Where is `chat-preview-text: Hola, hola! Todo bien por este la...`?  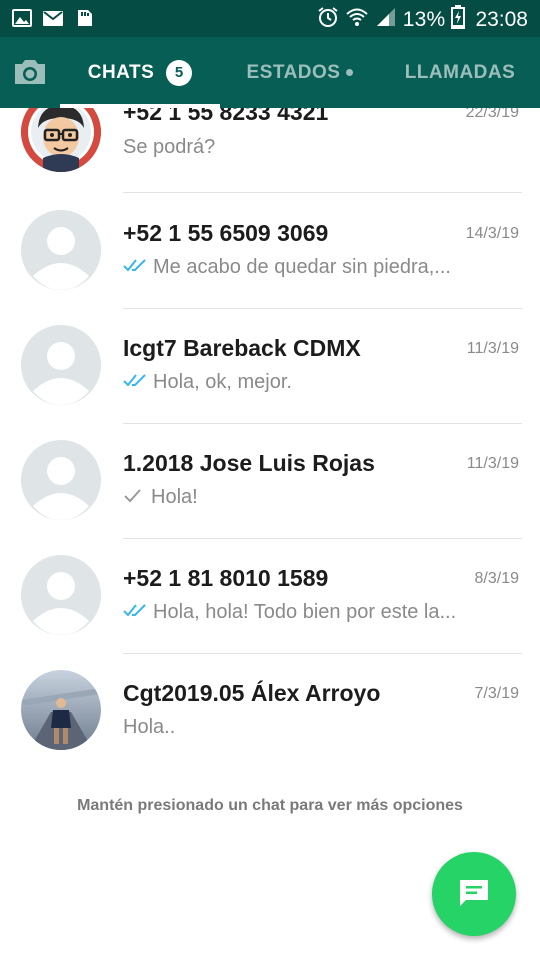 chat-preview-text: Hola, hola! Todo bien por este la... is located at coordinates (305, 612).